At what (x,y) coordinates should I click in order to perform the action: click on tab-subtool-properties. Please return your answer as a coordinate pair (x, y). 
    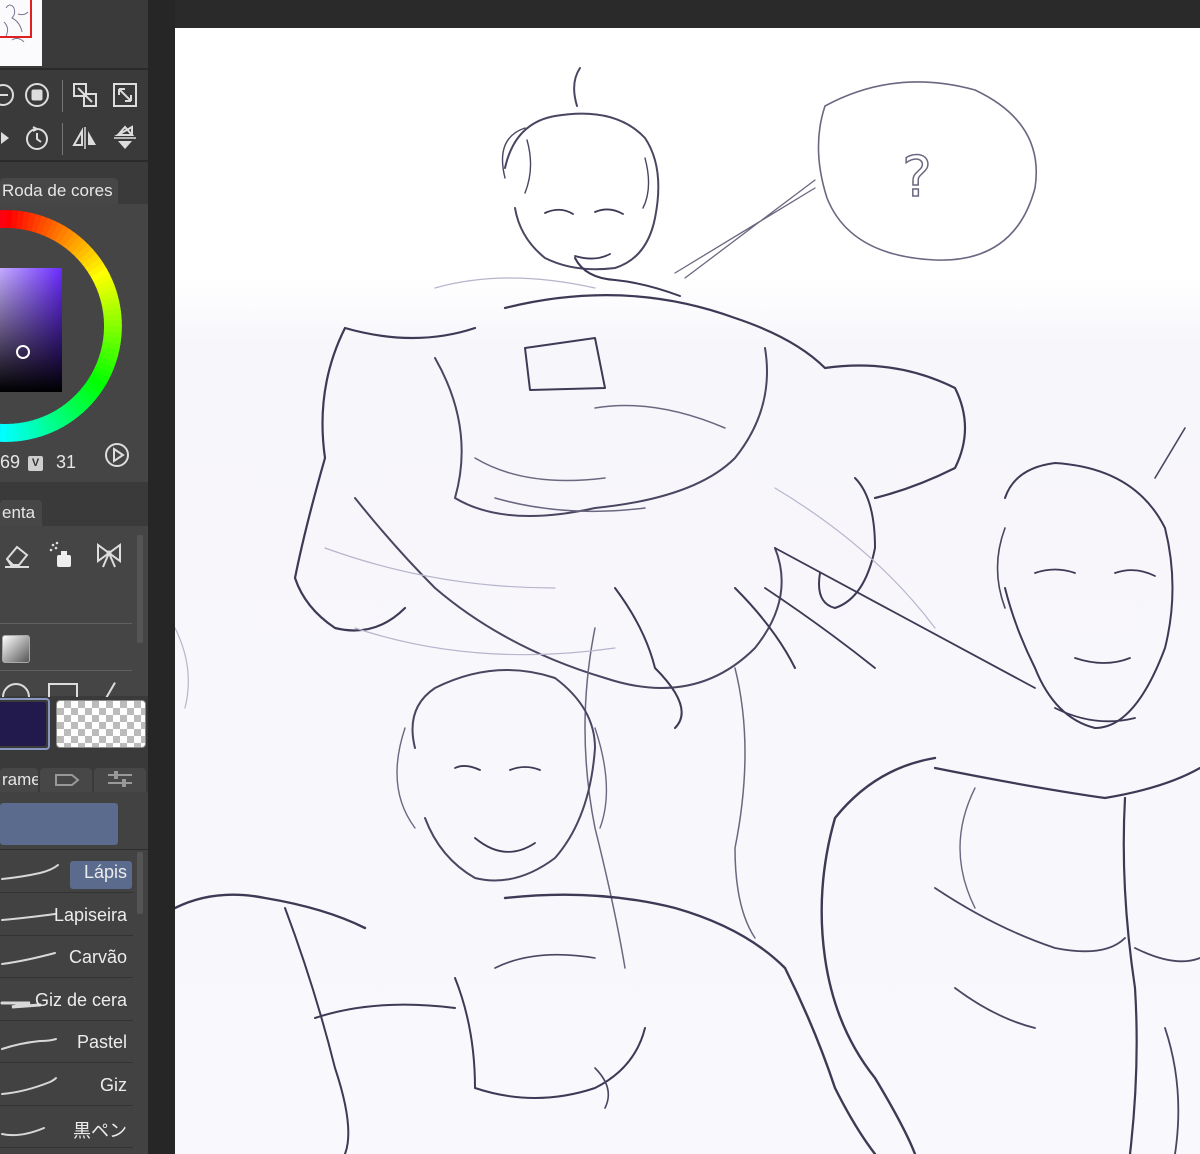
    Looking at the image, I should click on (120, 780).